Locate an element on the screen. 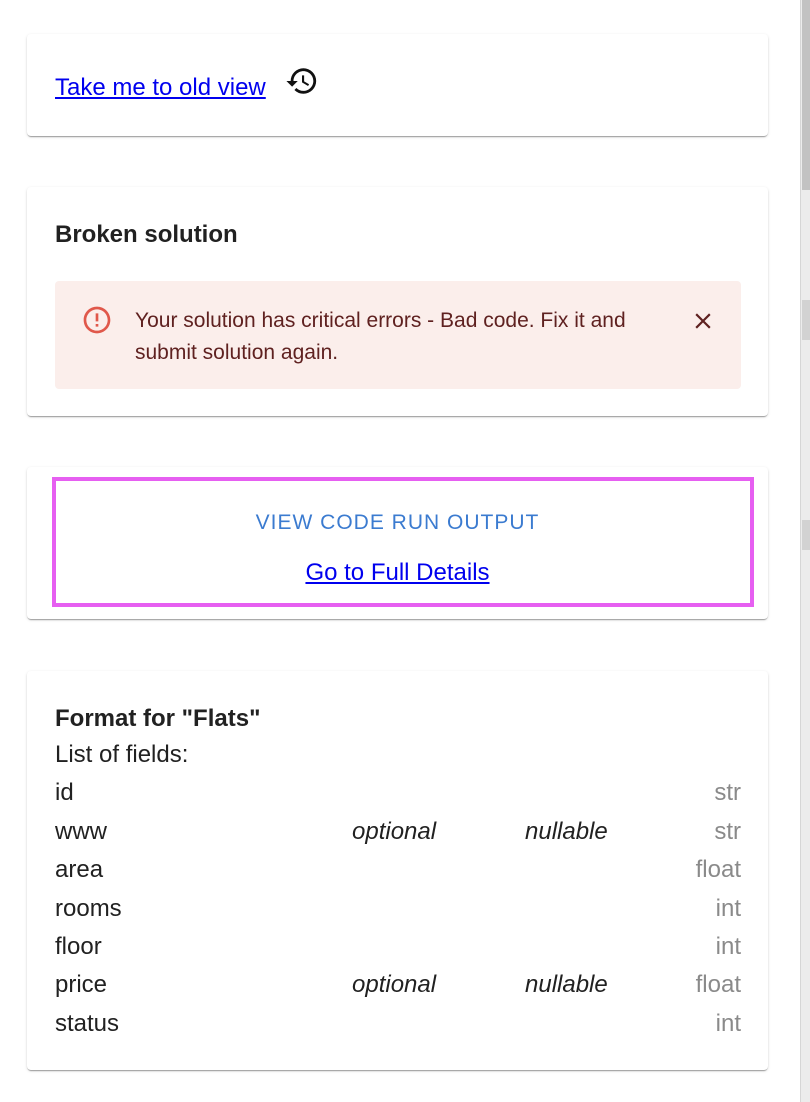  broken-solution-title: Broken solution is located at coordinates (146, 234).